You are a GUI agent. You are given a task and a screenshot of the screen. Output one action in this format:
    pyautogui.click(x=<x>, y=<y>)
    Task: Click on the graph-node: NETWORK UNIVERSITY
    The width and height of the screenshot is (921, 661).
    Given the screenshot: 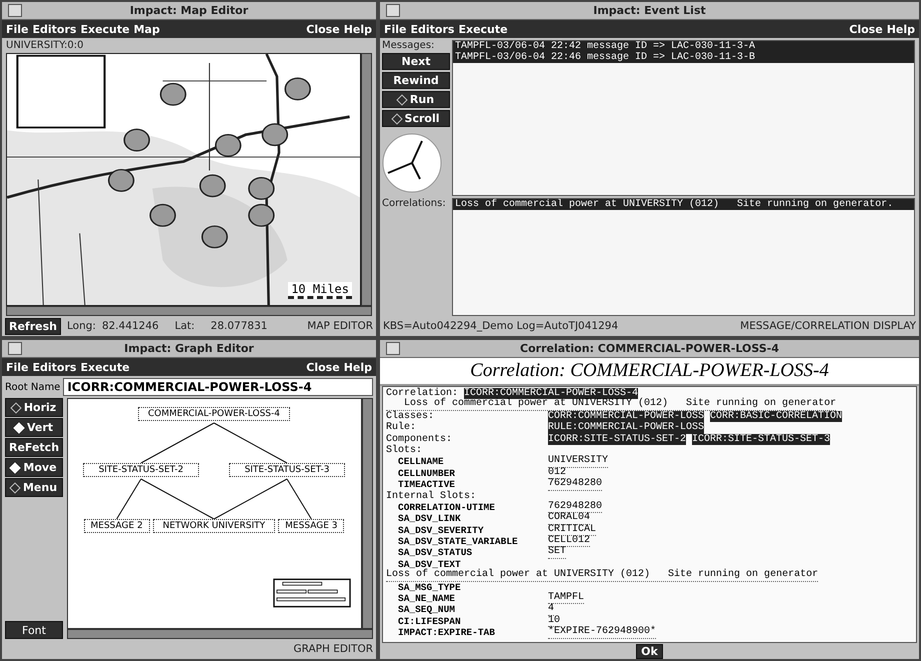 What is the action you would take?
    pyautogui.click(x=214, y=526)
    